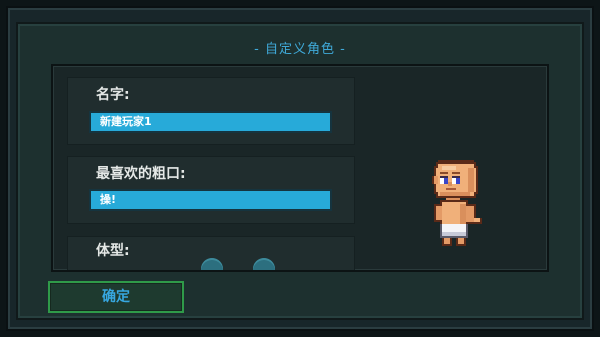  What do you see at coordinates (300, 49) in the screenshot?
I see `dialog-title: - 自定义角色 -` at bounding box center [300, 49].